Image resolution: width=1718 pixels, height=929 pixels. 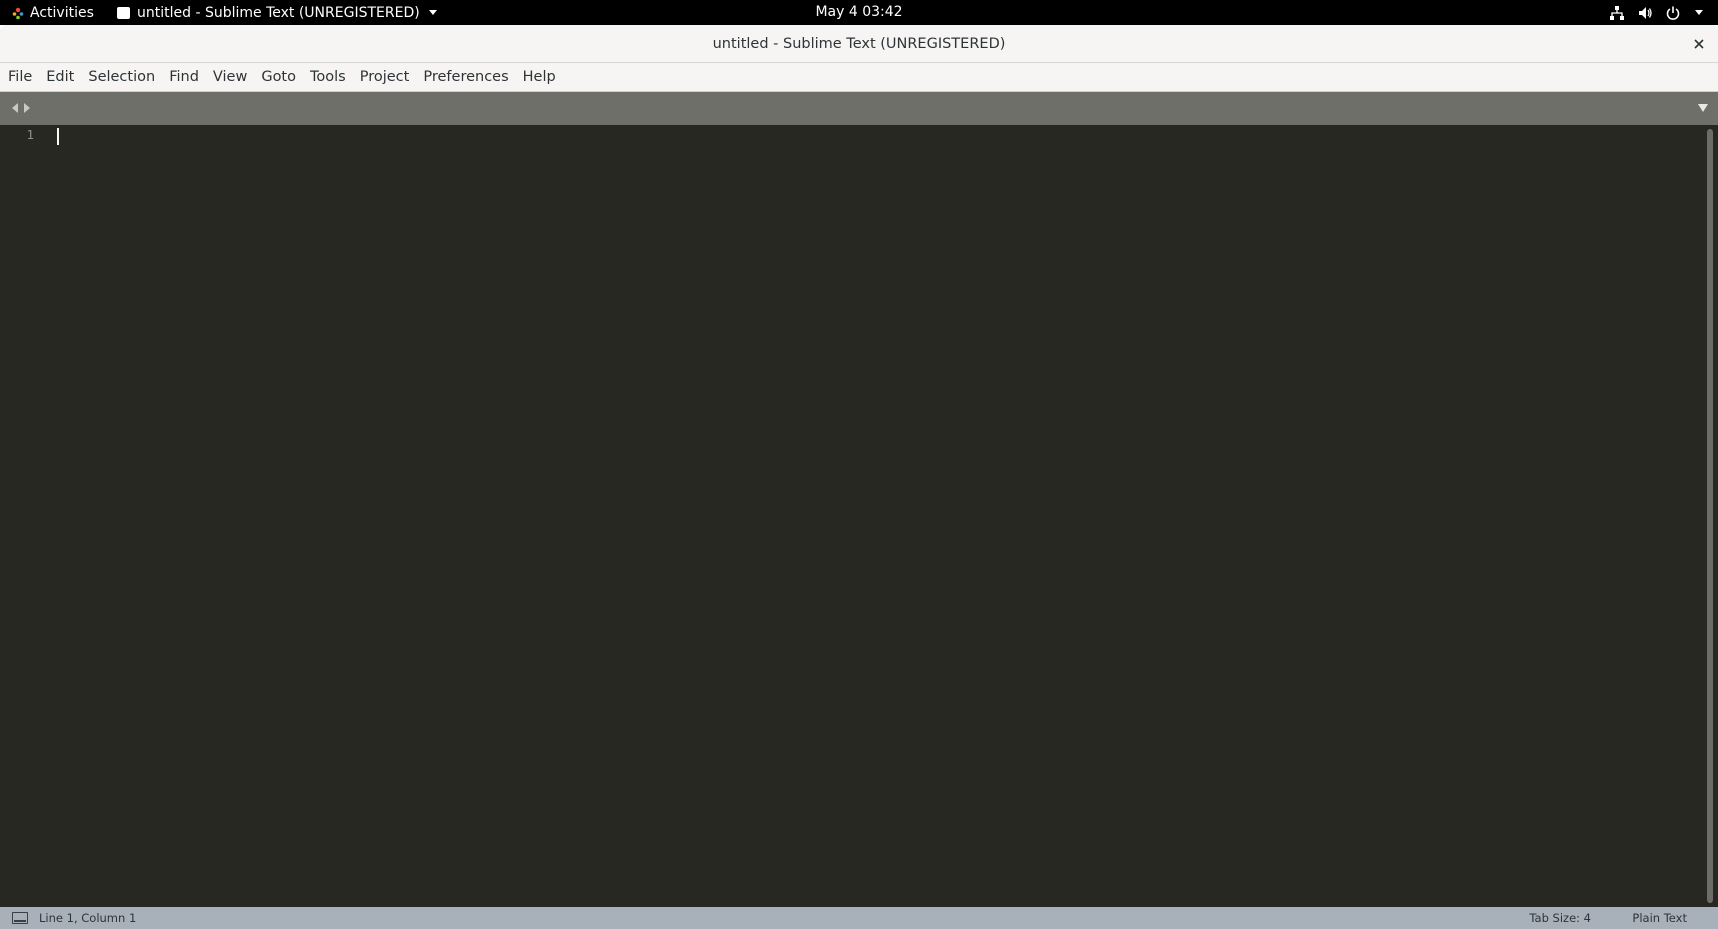 I want to click on menu-file: File, so click(x=19, y=77).